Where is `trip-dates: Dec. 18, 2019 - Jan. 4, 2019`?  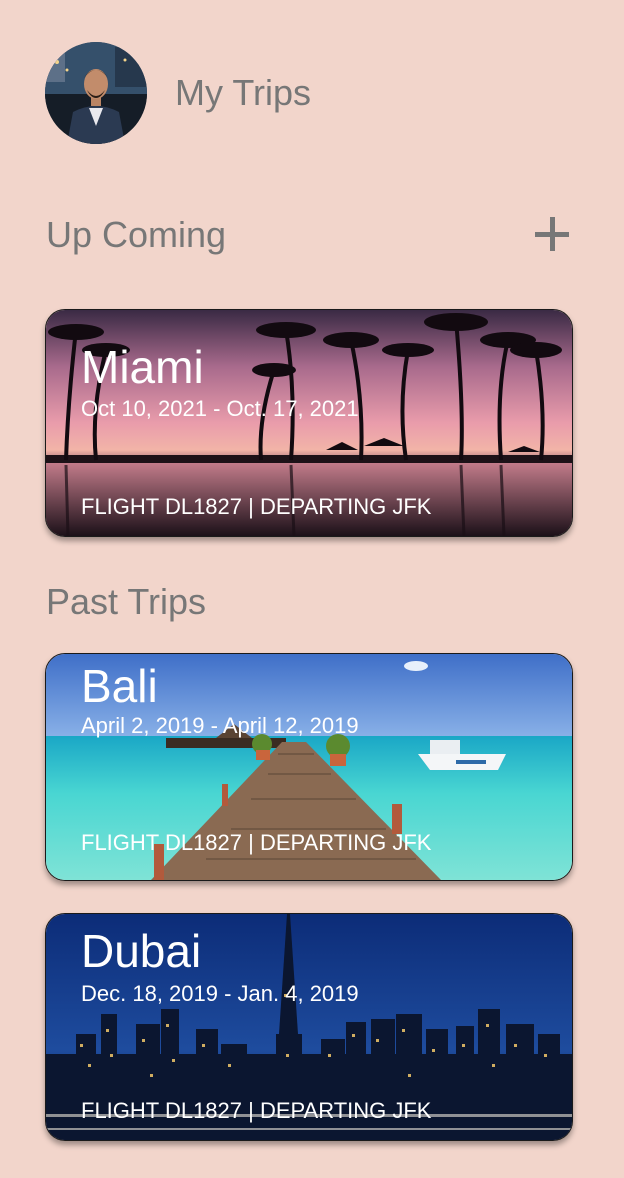 trip-dates: Dec. 18, 2019 - Jan. 4, 2019 is located at coordinates (220, 993).